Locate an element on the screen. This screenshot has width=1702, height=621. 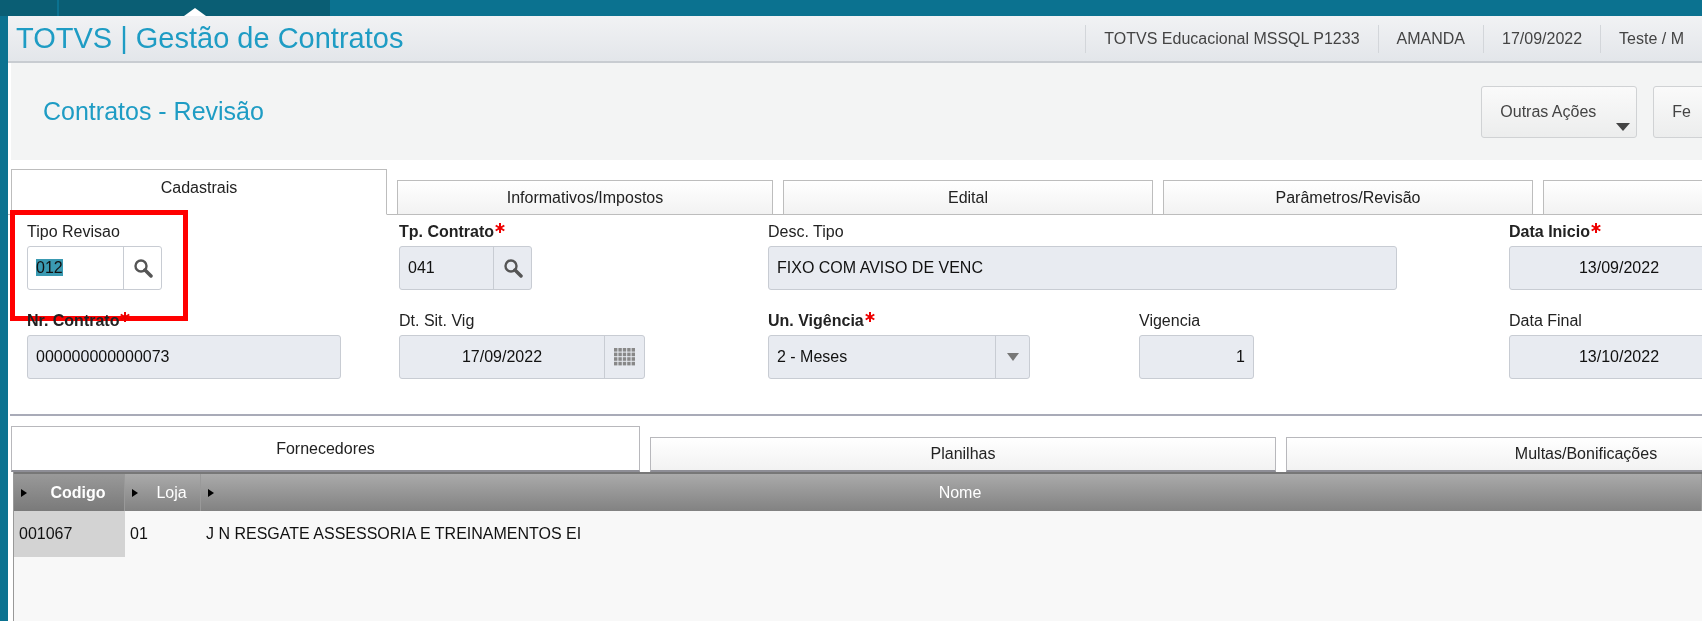
field-label: Dt. Sit. Vig is located at coordinates (437, 321).